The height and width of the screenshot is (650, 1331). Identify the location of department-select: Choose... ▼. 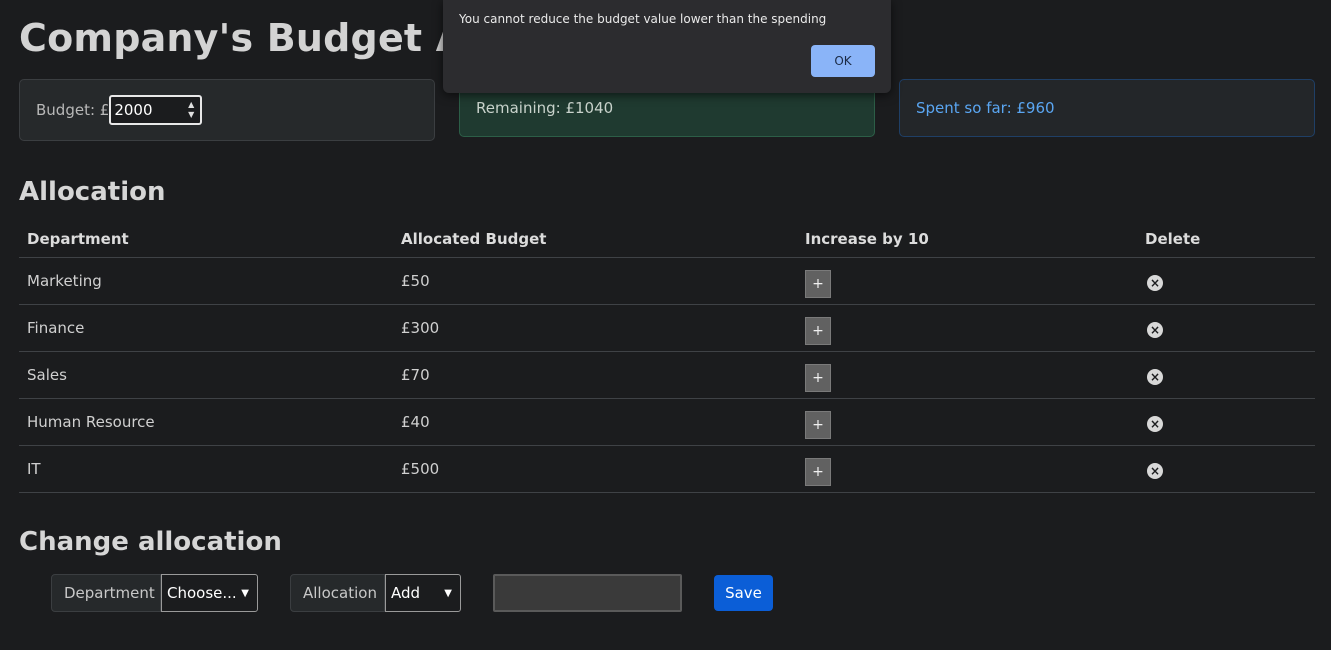
(209, 593).